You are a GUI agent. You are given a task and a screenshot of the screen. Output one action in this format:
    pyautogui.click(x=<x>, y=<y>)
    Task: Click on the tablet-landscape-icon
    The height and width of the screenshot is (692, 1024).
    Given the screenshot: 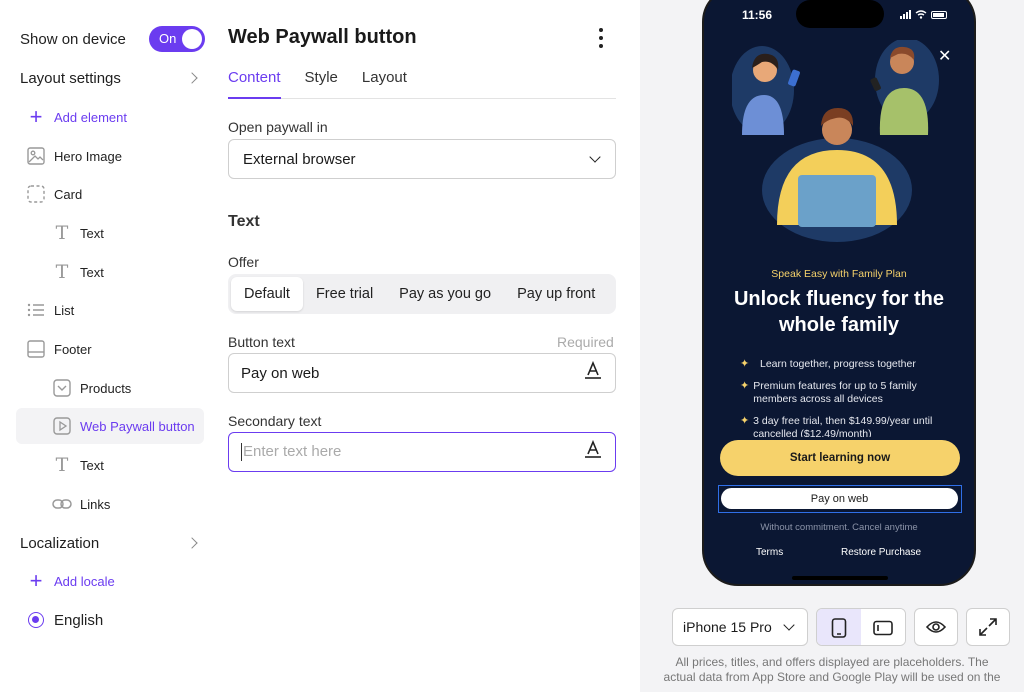 What is the action you would take?
    pyautogui.click(x=883, y=628)
    